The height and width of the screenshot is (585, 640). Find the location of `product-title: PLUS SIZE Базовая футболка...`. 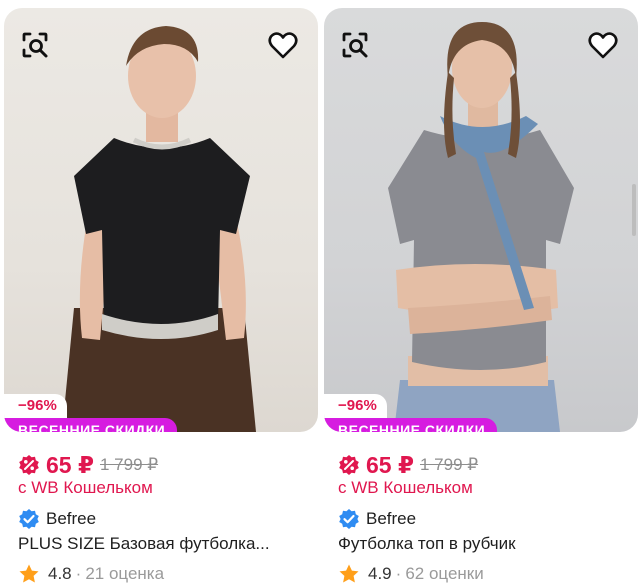

product-title: PLUS SIZE Базовая футболка... is located at coordinates (163, 544).